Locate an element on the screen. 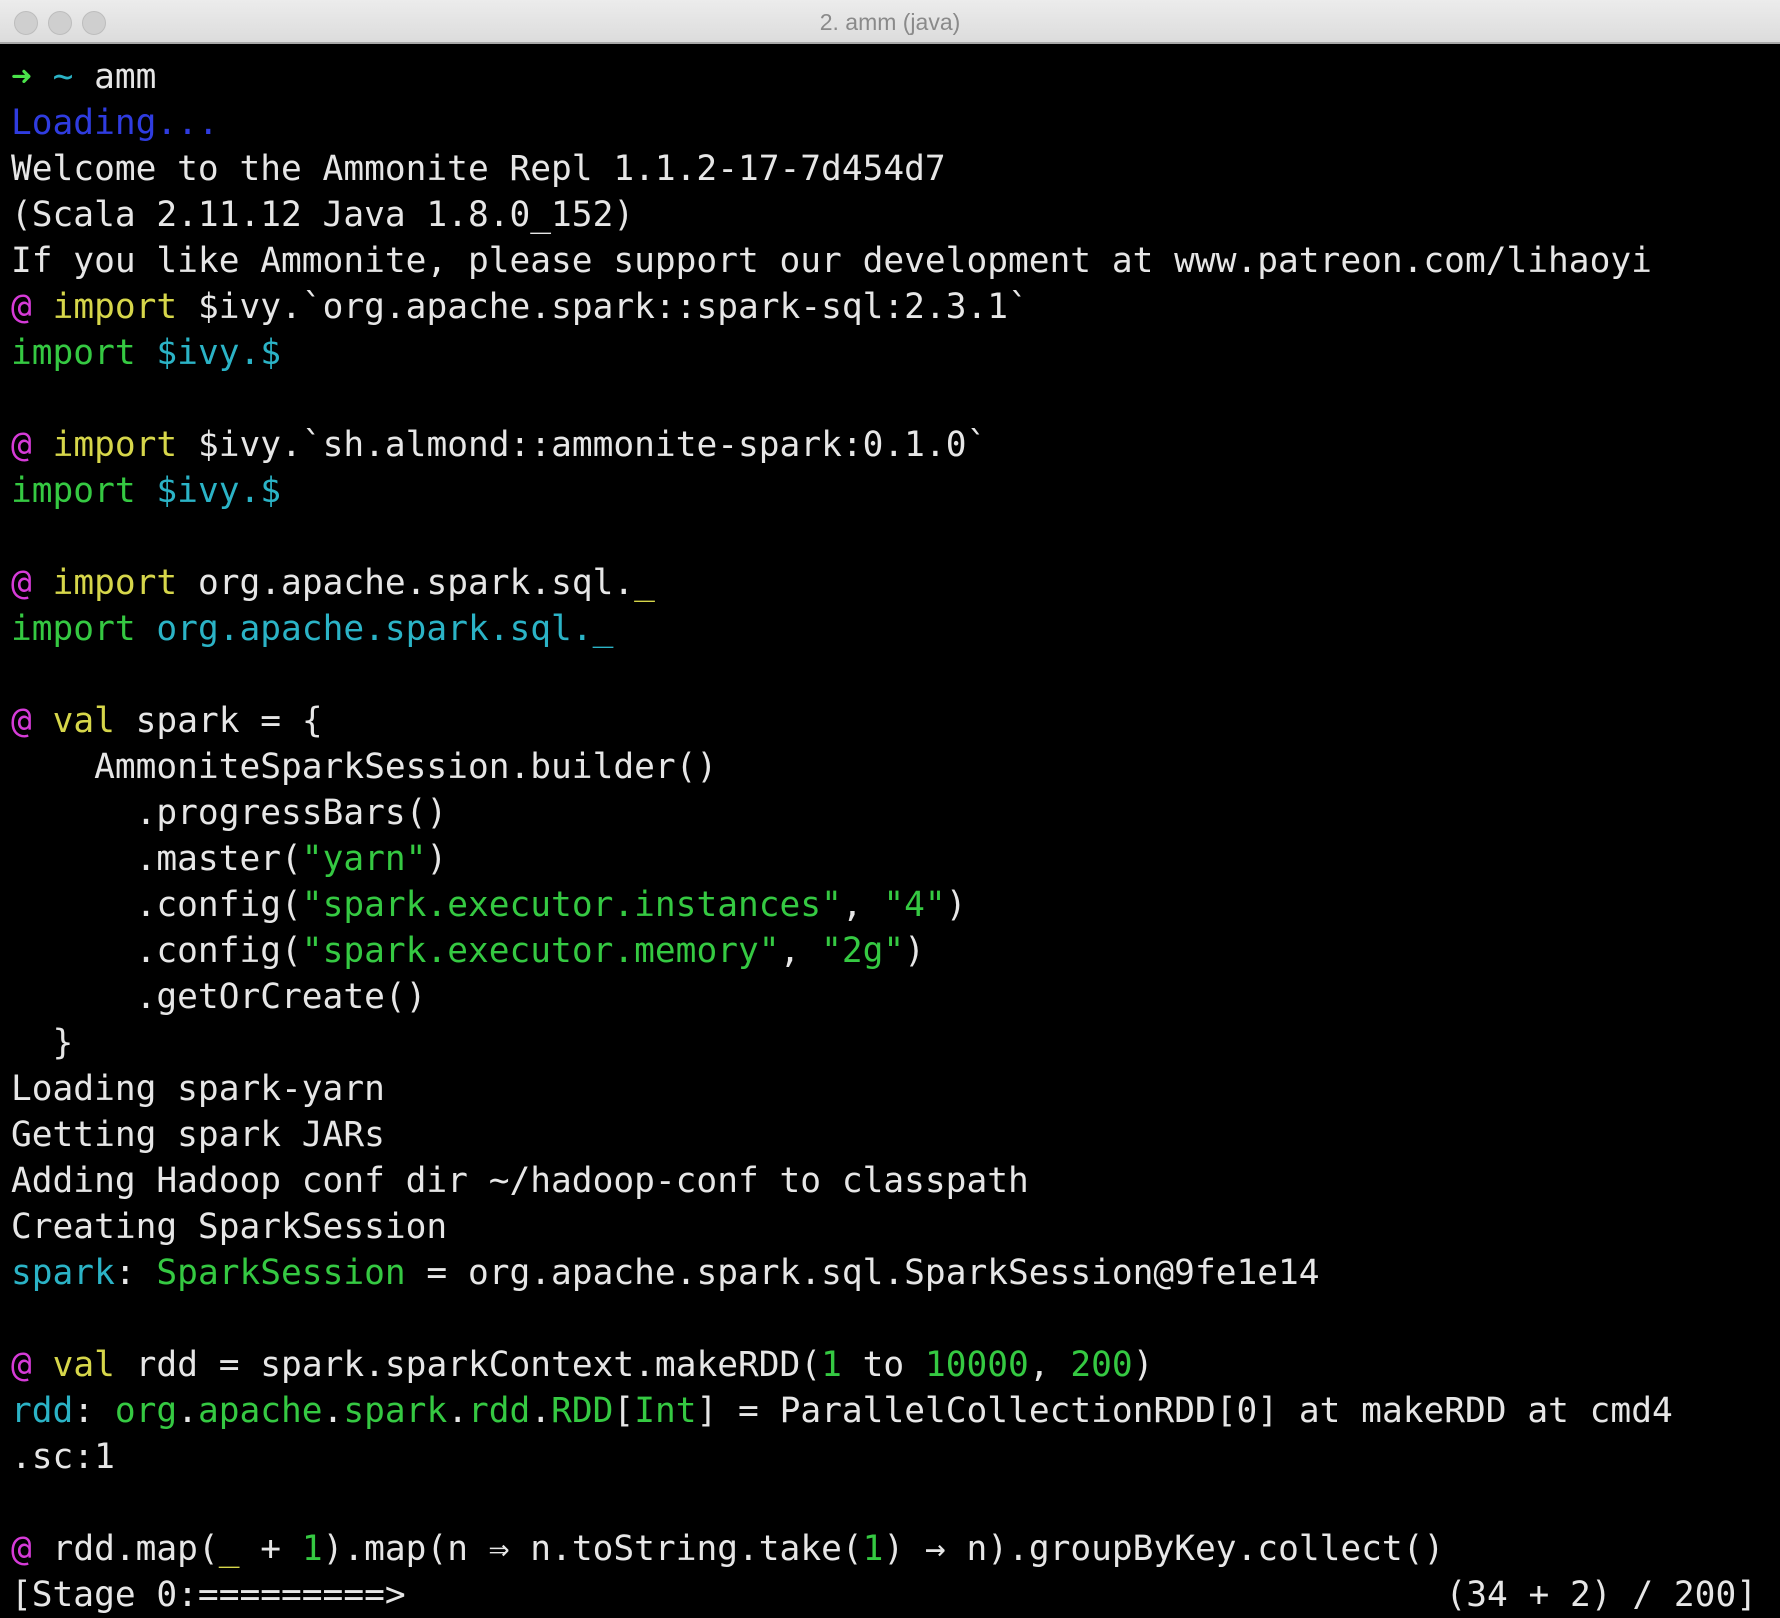  shell-prompt-line: ➜ ~ amm is located at coordinates (891, 77).